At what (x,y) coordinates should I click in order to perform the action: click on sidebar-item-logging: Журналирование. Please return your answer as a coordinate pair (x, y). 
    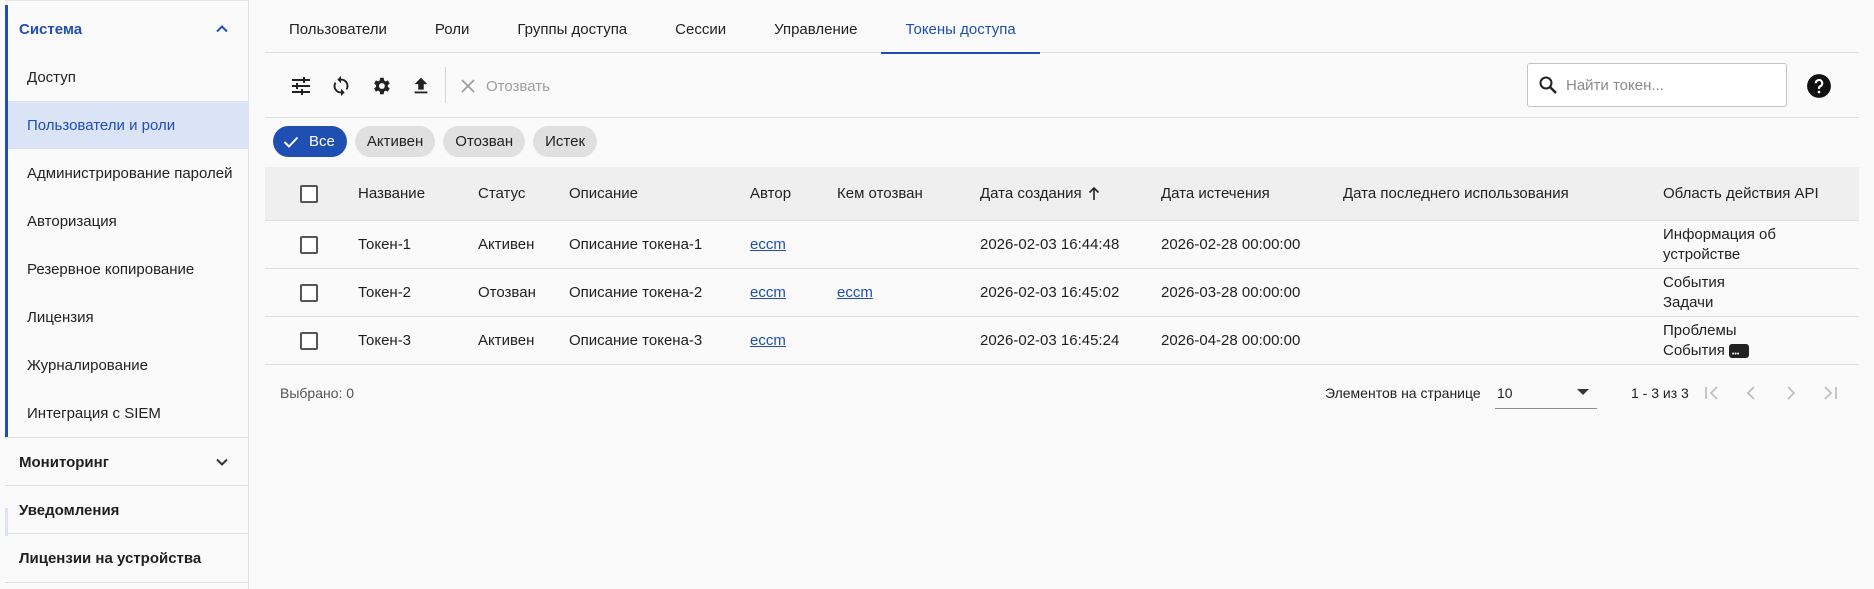
    Looking at the image, I should click on (128, 365).